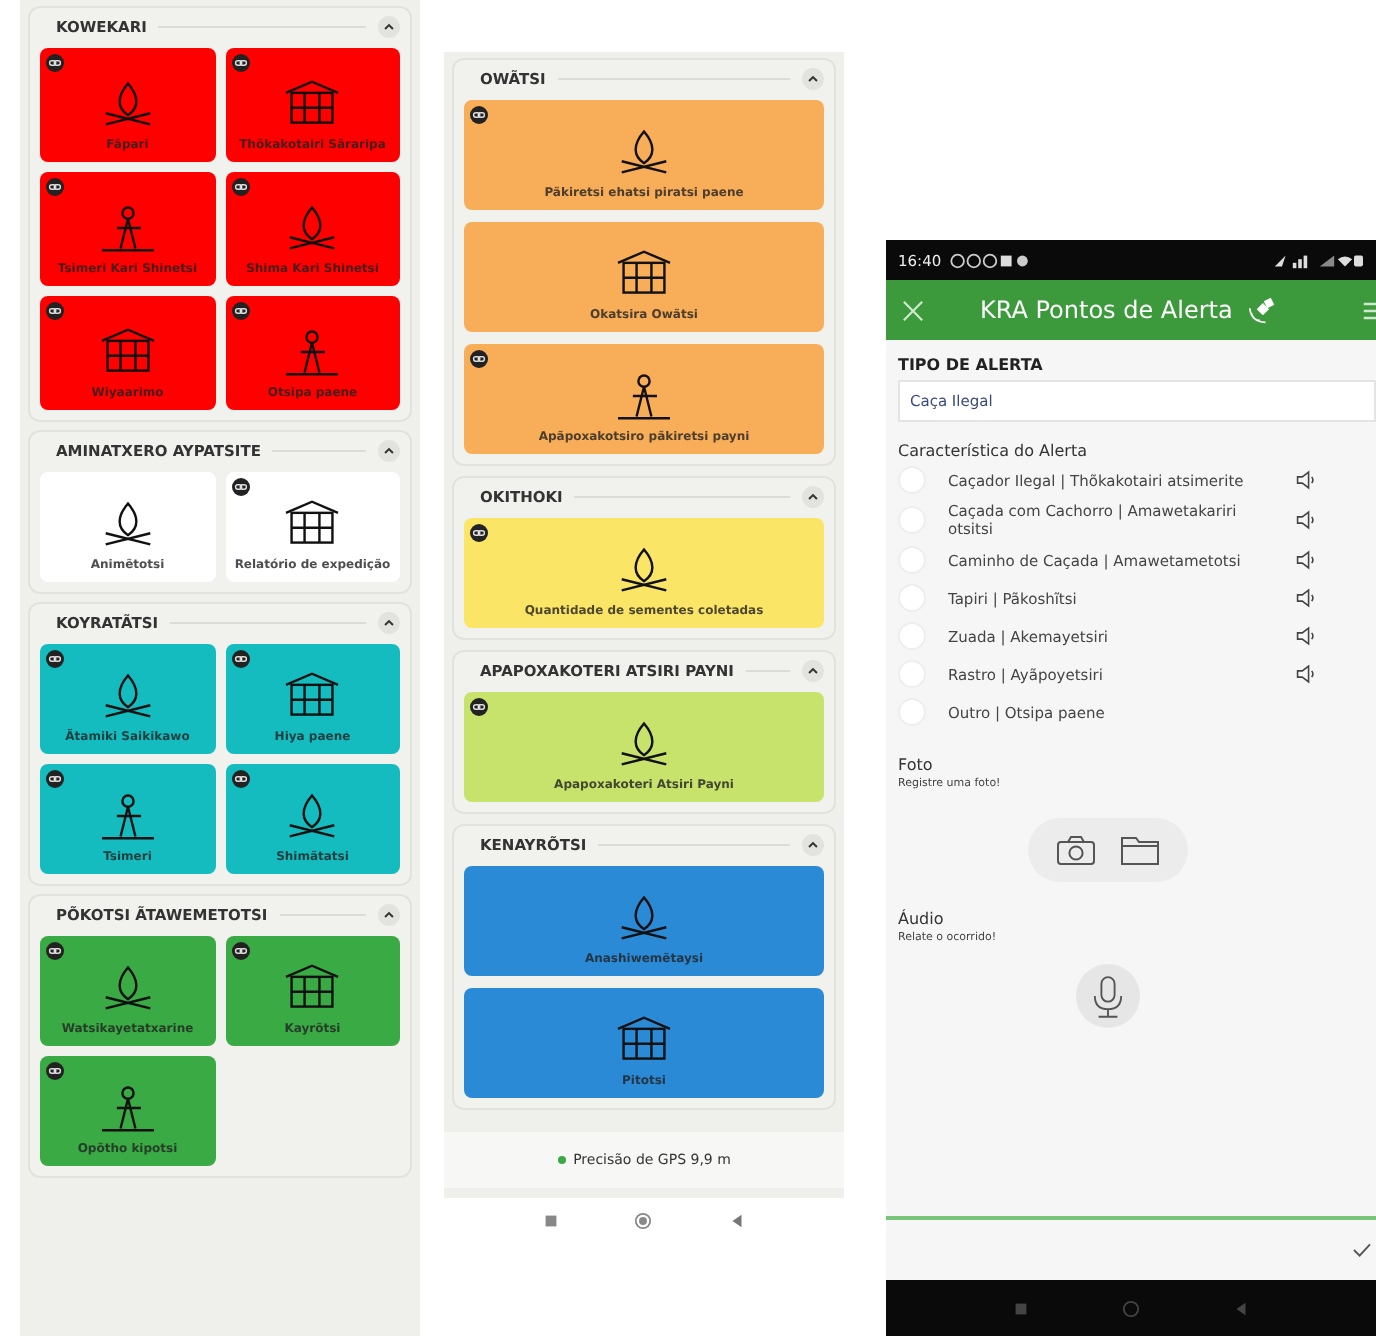 The image size is (1376, 1336). What do you see at coordinates (1106, 310) in the screenshot?
I see `screen-title: KRA Pontos de Alerta` at bounding box center [1106, 310].